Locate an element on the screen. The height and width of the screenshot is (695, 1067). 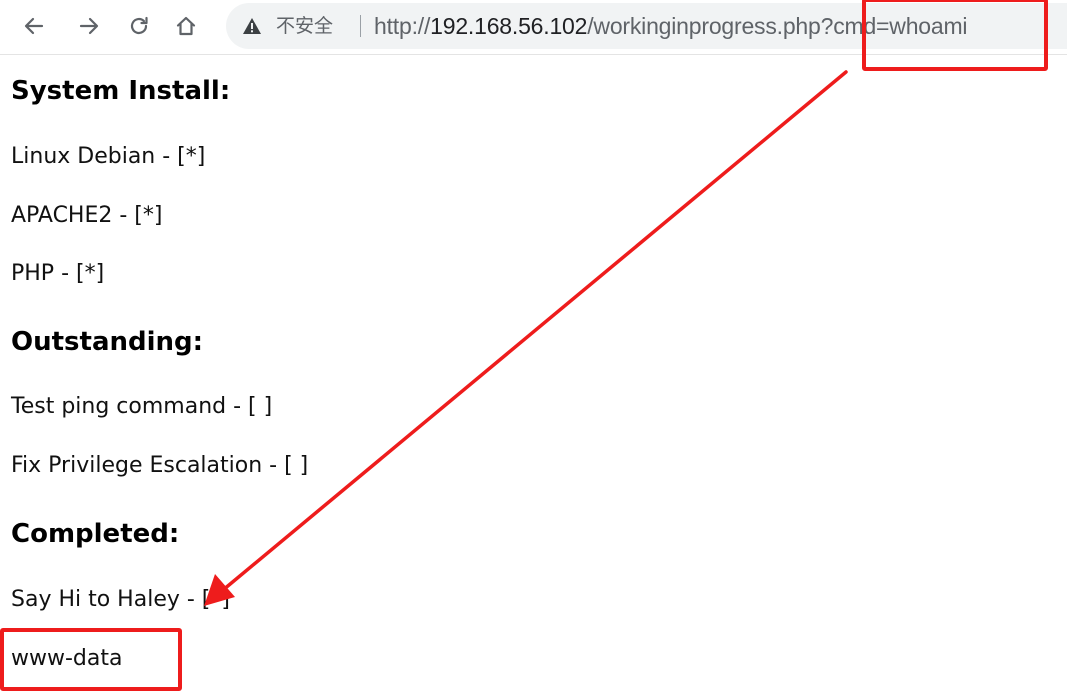
section-heading-system-install: System Install: is located at coordinates (121, 91).